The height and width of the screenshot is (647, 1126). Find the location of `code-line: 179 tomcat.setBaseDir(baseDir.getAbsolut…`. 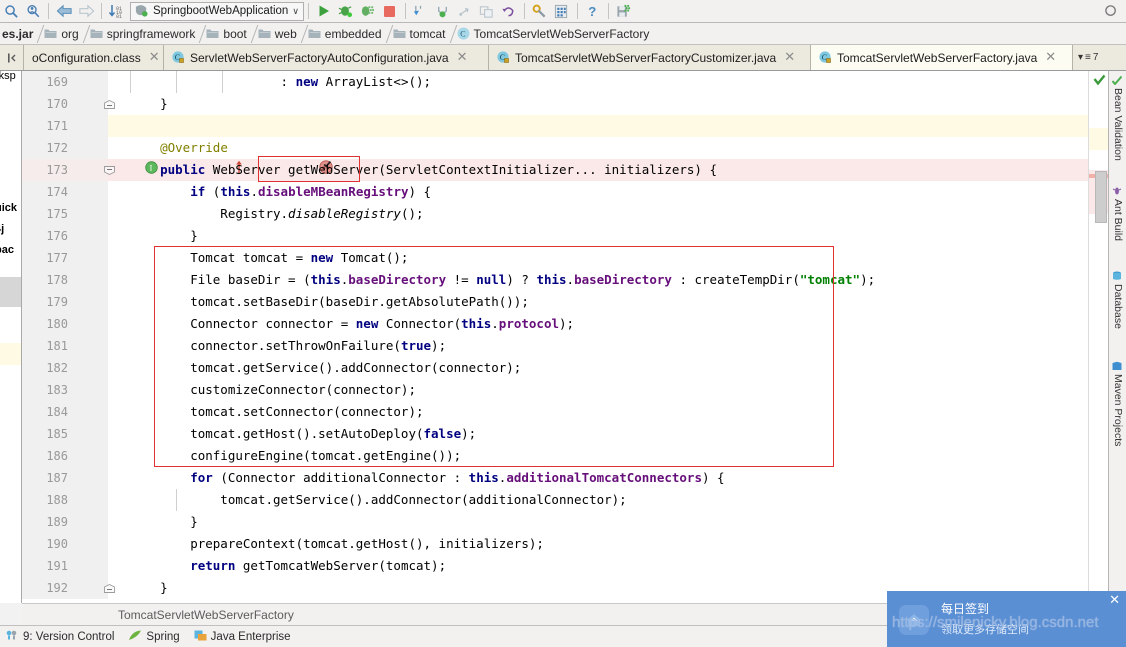

code-line: 179 tomcat.setBaseDir(baseDir.getAbsolut… is located at coordinates (555, 302).